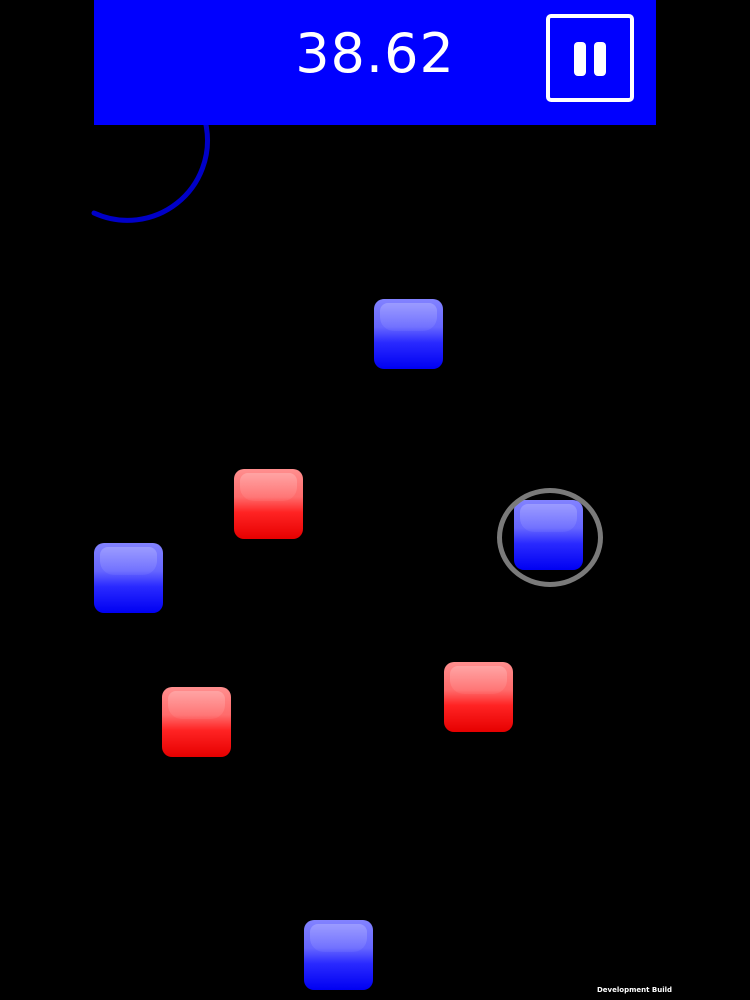 The image size is (750, 1000). Describe the element at coordinates (548, 535) in the screenshot. I see `blue-tile-selected` at that location.